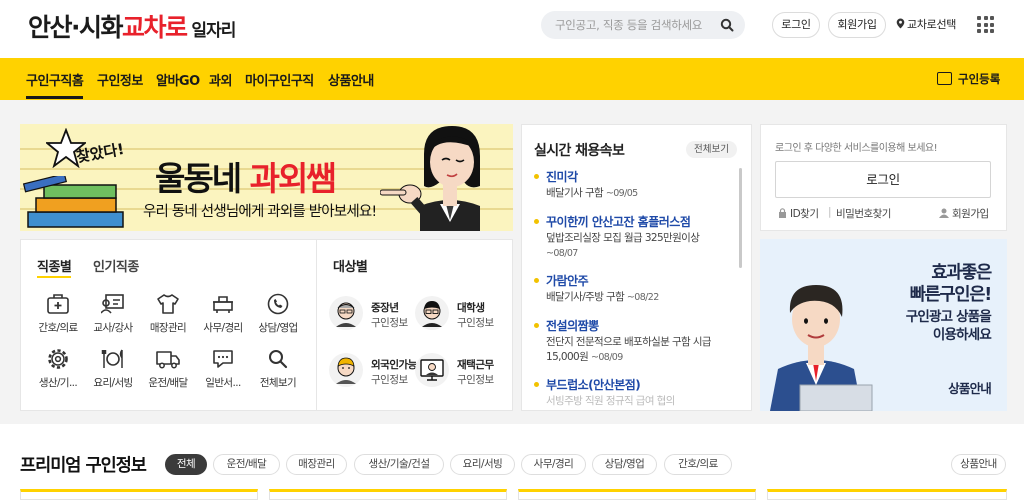  What do you see at coordinates (220, 79) in the screenshot?
I see `nav-tutoring: 과외` at bounding box center [220, 79].